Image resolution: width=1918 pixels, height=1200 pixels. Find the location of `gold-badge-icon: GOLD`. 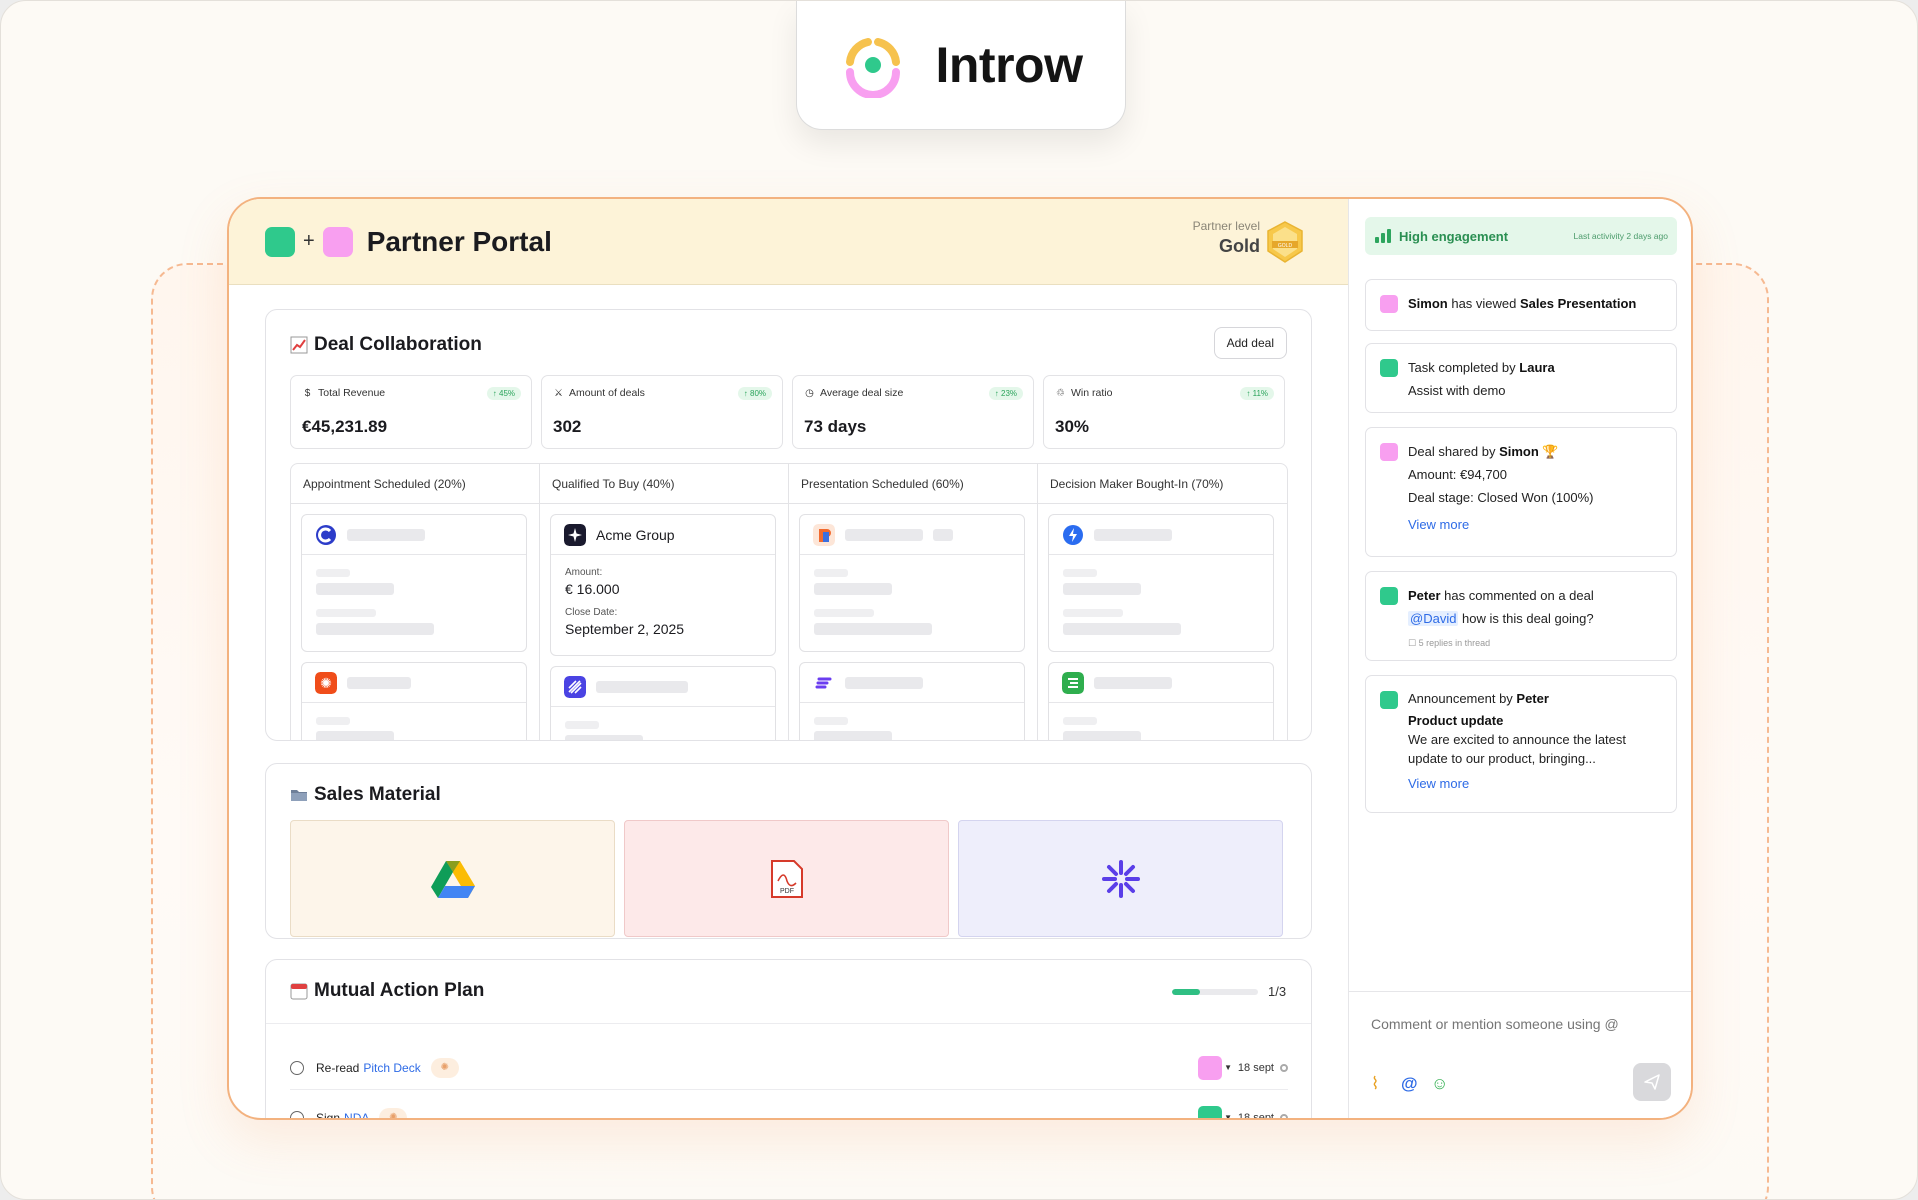

gold-badge-icon: GOLD is located at coordinates (1285, 242).